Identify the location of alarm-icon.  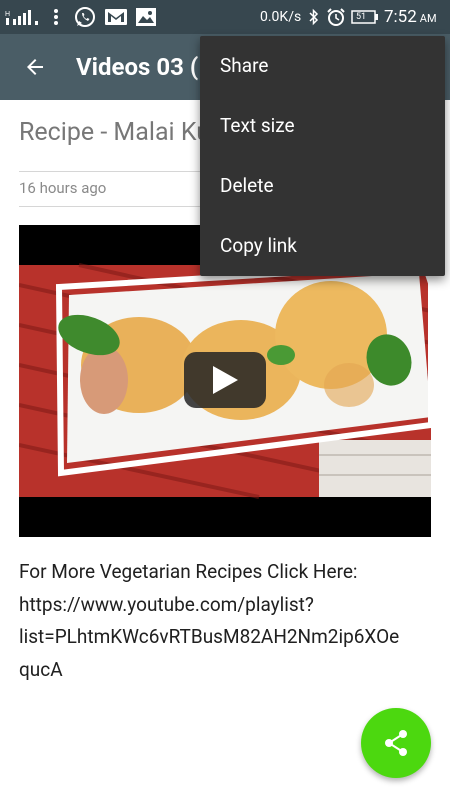
(336, 17).